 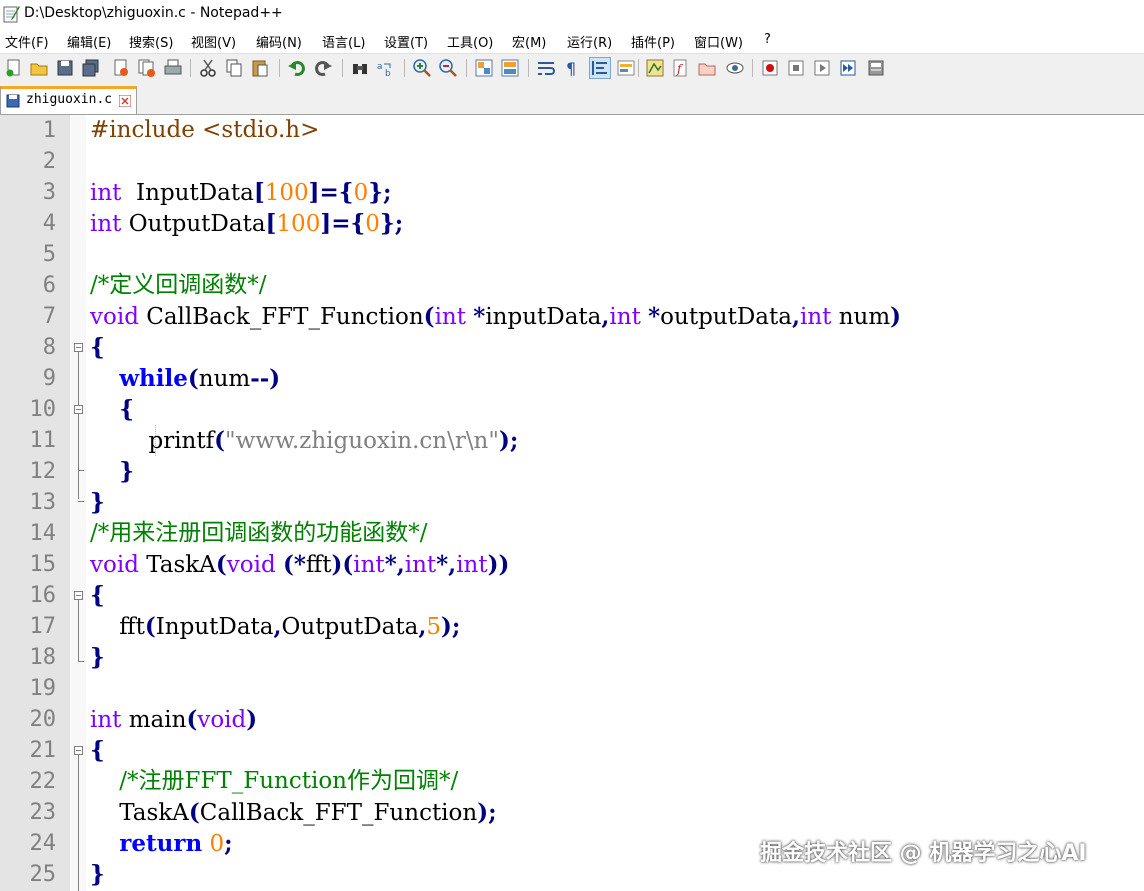 What do you see at coordinates (406, 41) in the screenshot?
I see `menu-settings: 设置(T)` at bounding box center [406, 41].